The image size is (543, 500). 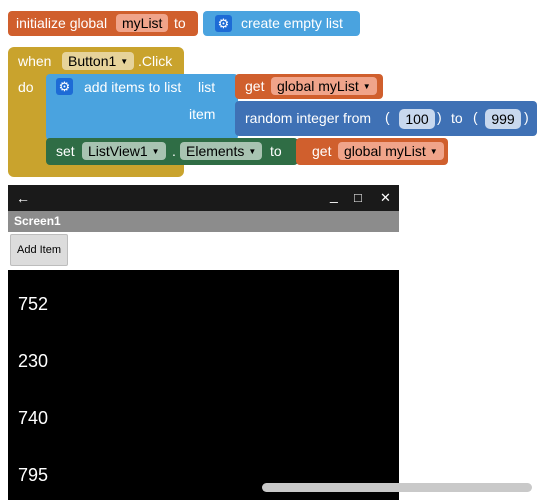 I want to click on random-integer-label: random integer from, so click(x=308, y=118).